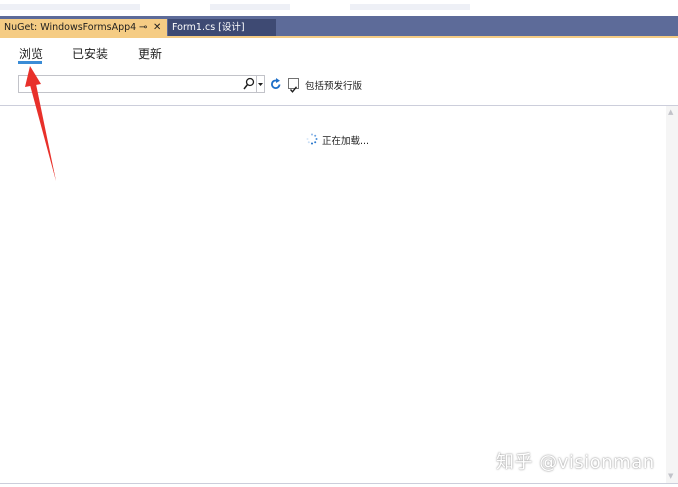  I want to click on scroll-down-icon: ▼, so click(670, 476).